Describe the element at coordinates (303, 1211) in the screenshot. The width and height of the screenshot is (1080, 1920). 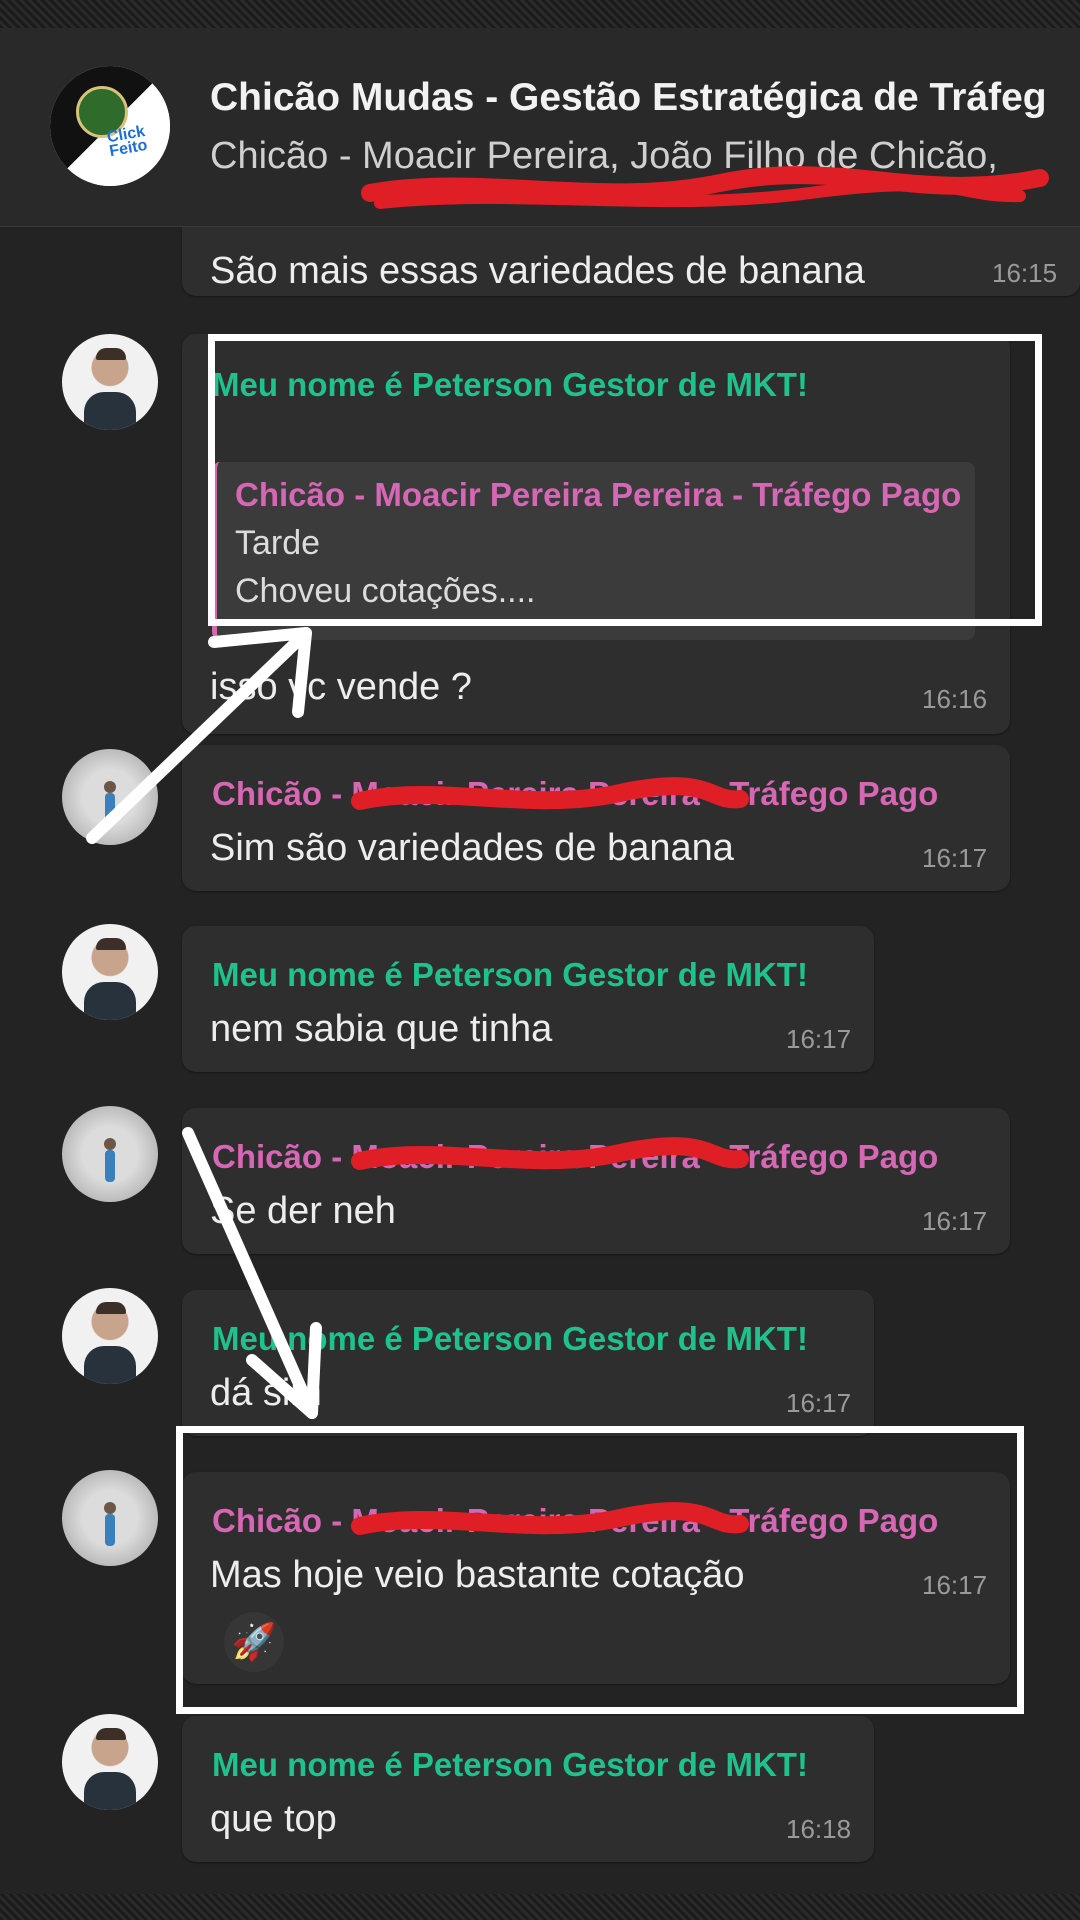
I see `message-text: Se der neh` at that location.